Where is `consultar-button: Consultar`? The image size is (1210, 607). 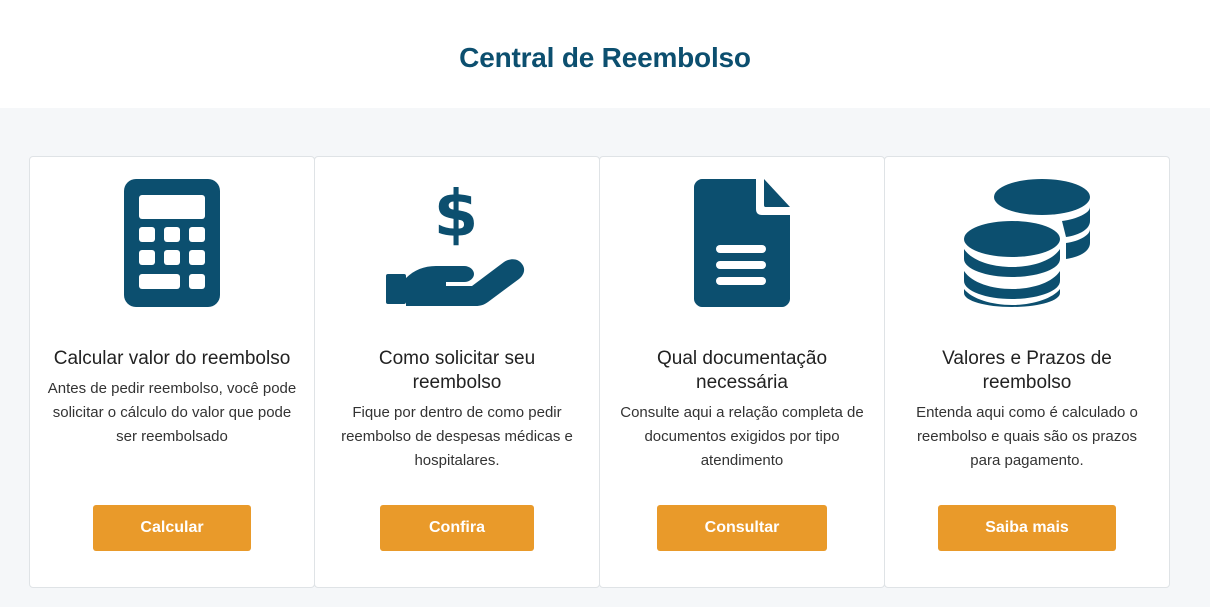
consultar-button: Consultar is located at coordinates (742, 528).